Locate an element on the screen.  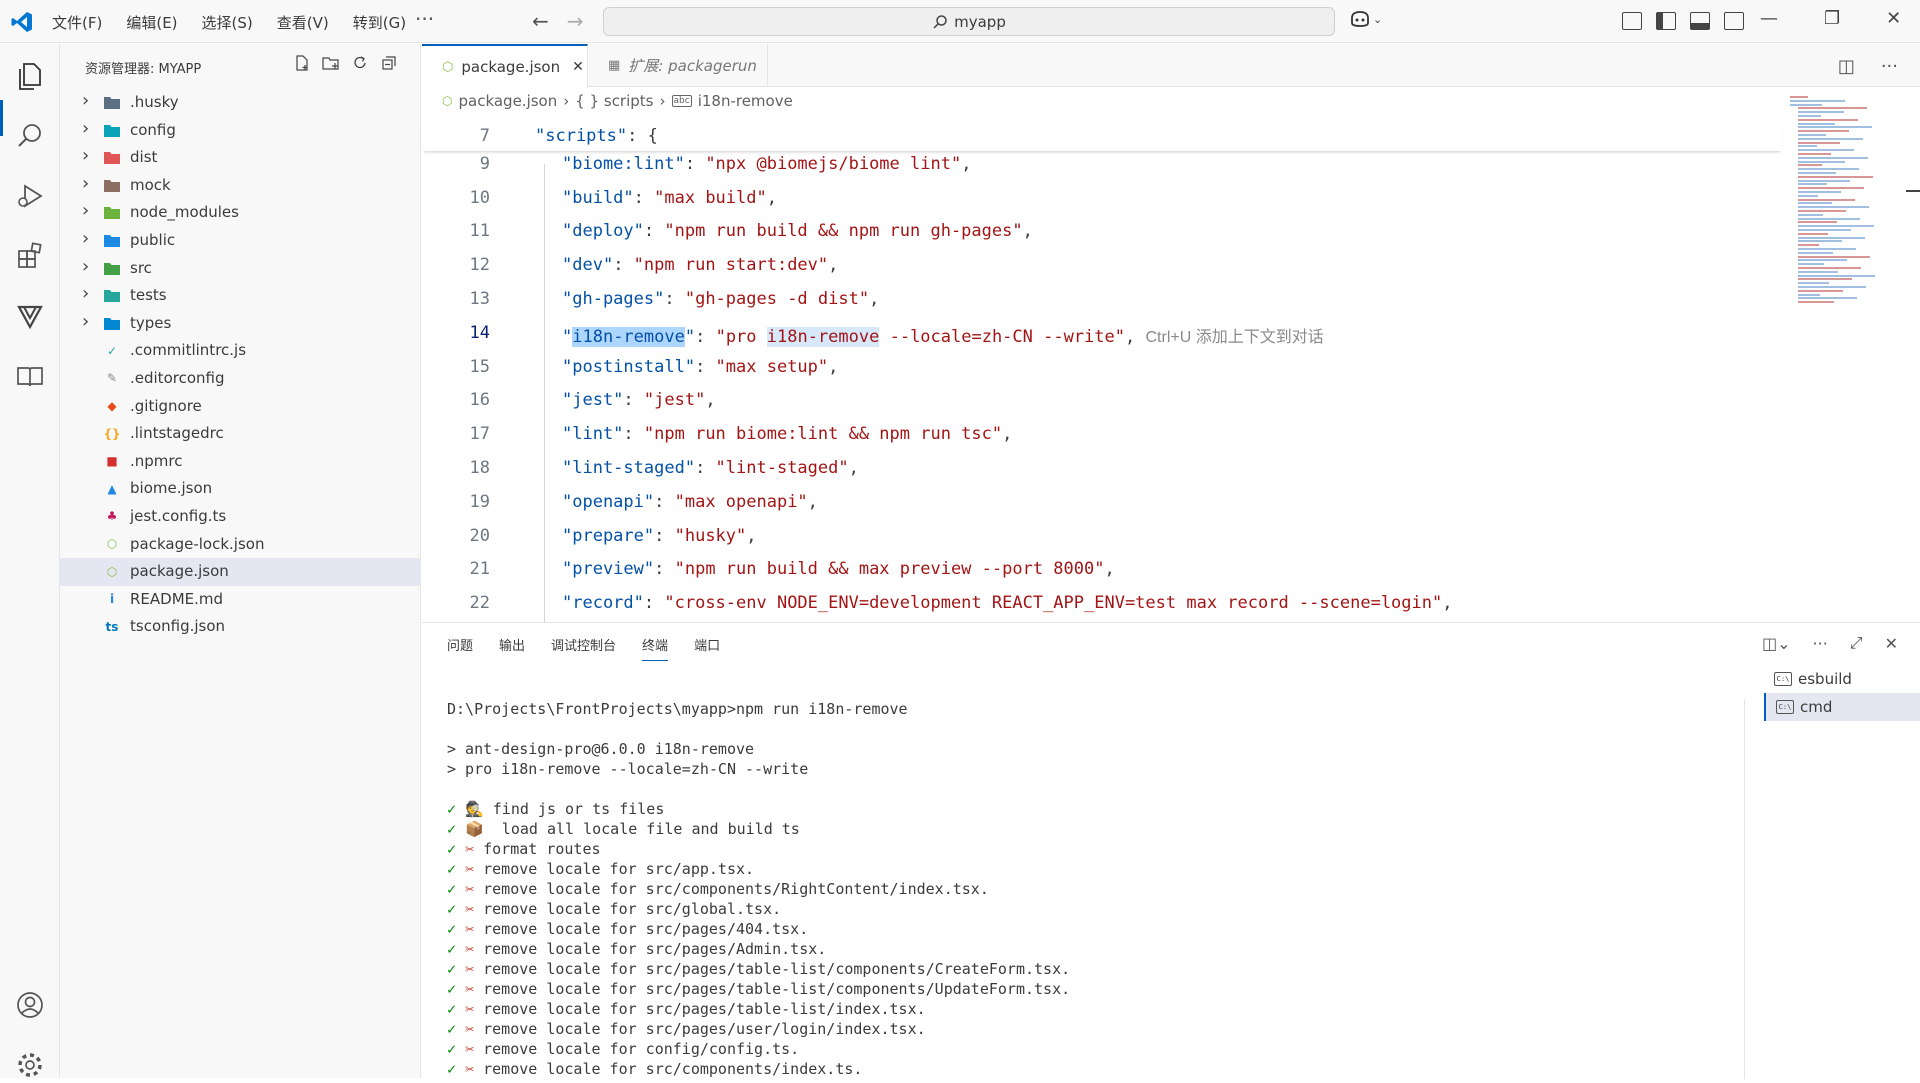
file-item: ◆ .gitignore is located at coordinates (240, 407).